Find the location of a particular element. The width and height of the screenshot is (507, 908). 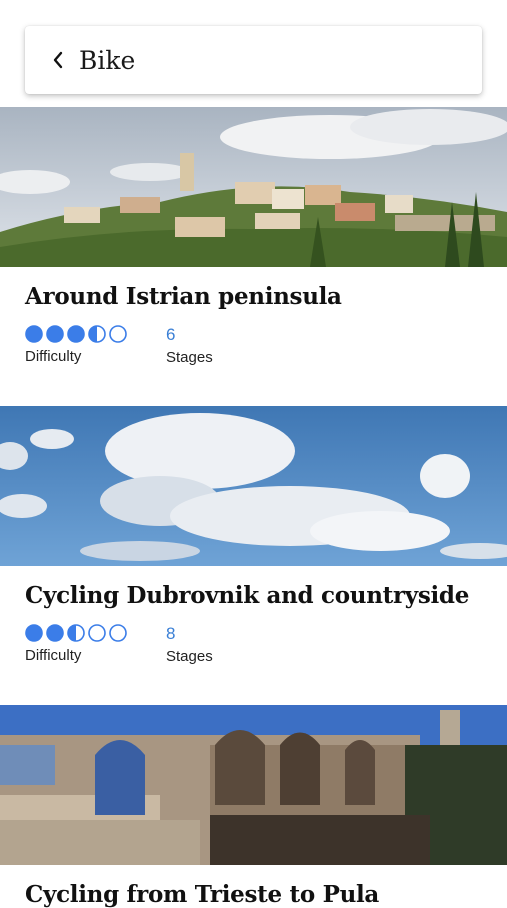

stages: 6 Stages is located at coordinates (189, 346).